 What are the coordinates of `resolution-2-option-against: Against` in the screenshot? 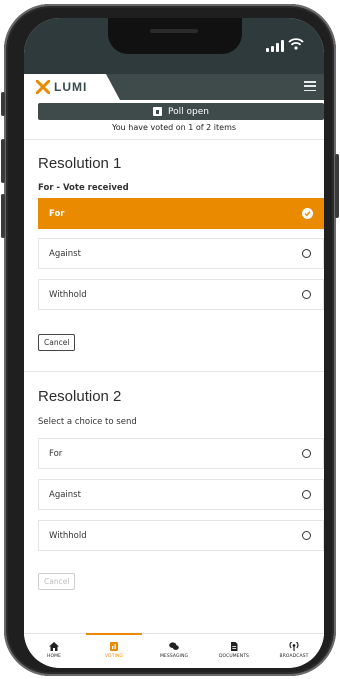 It's located at (181, 494).